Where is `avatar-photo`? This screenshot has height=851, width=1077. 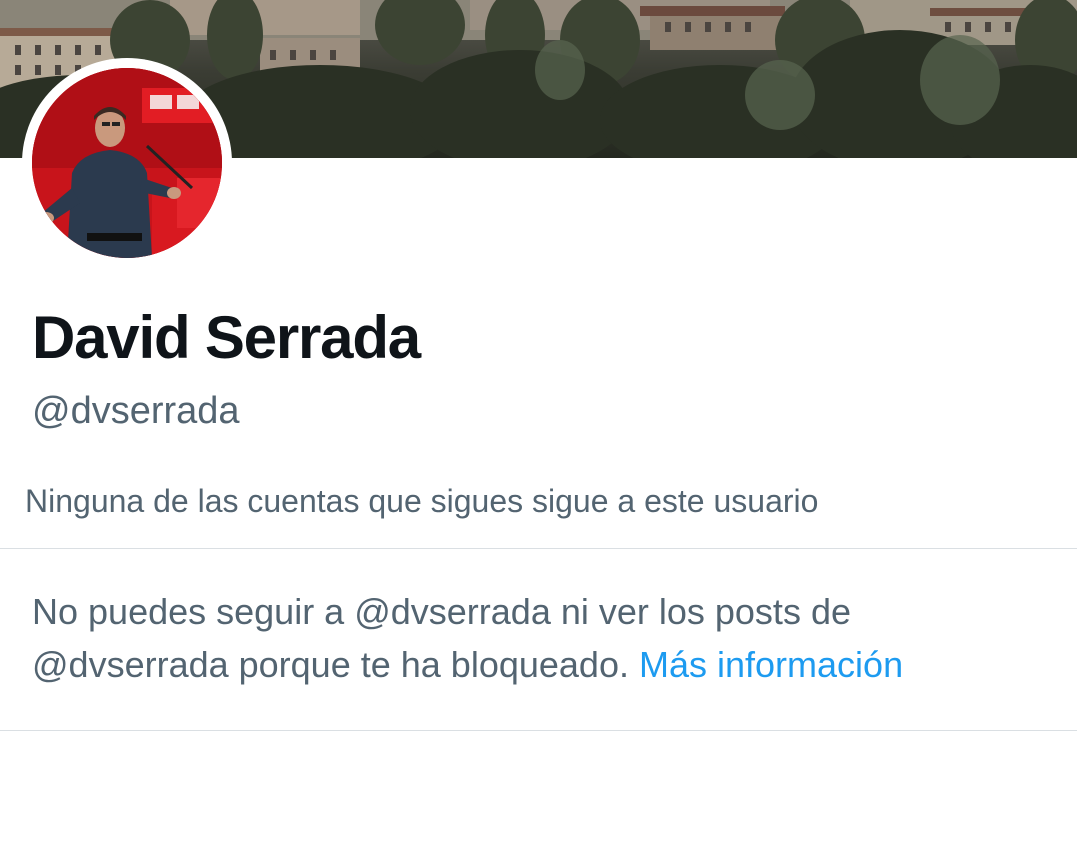
avatar-photo is located at coordinates (127, 163).